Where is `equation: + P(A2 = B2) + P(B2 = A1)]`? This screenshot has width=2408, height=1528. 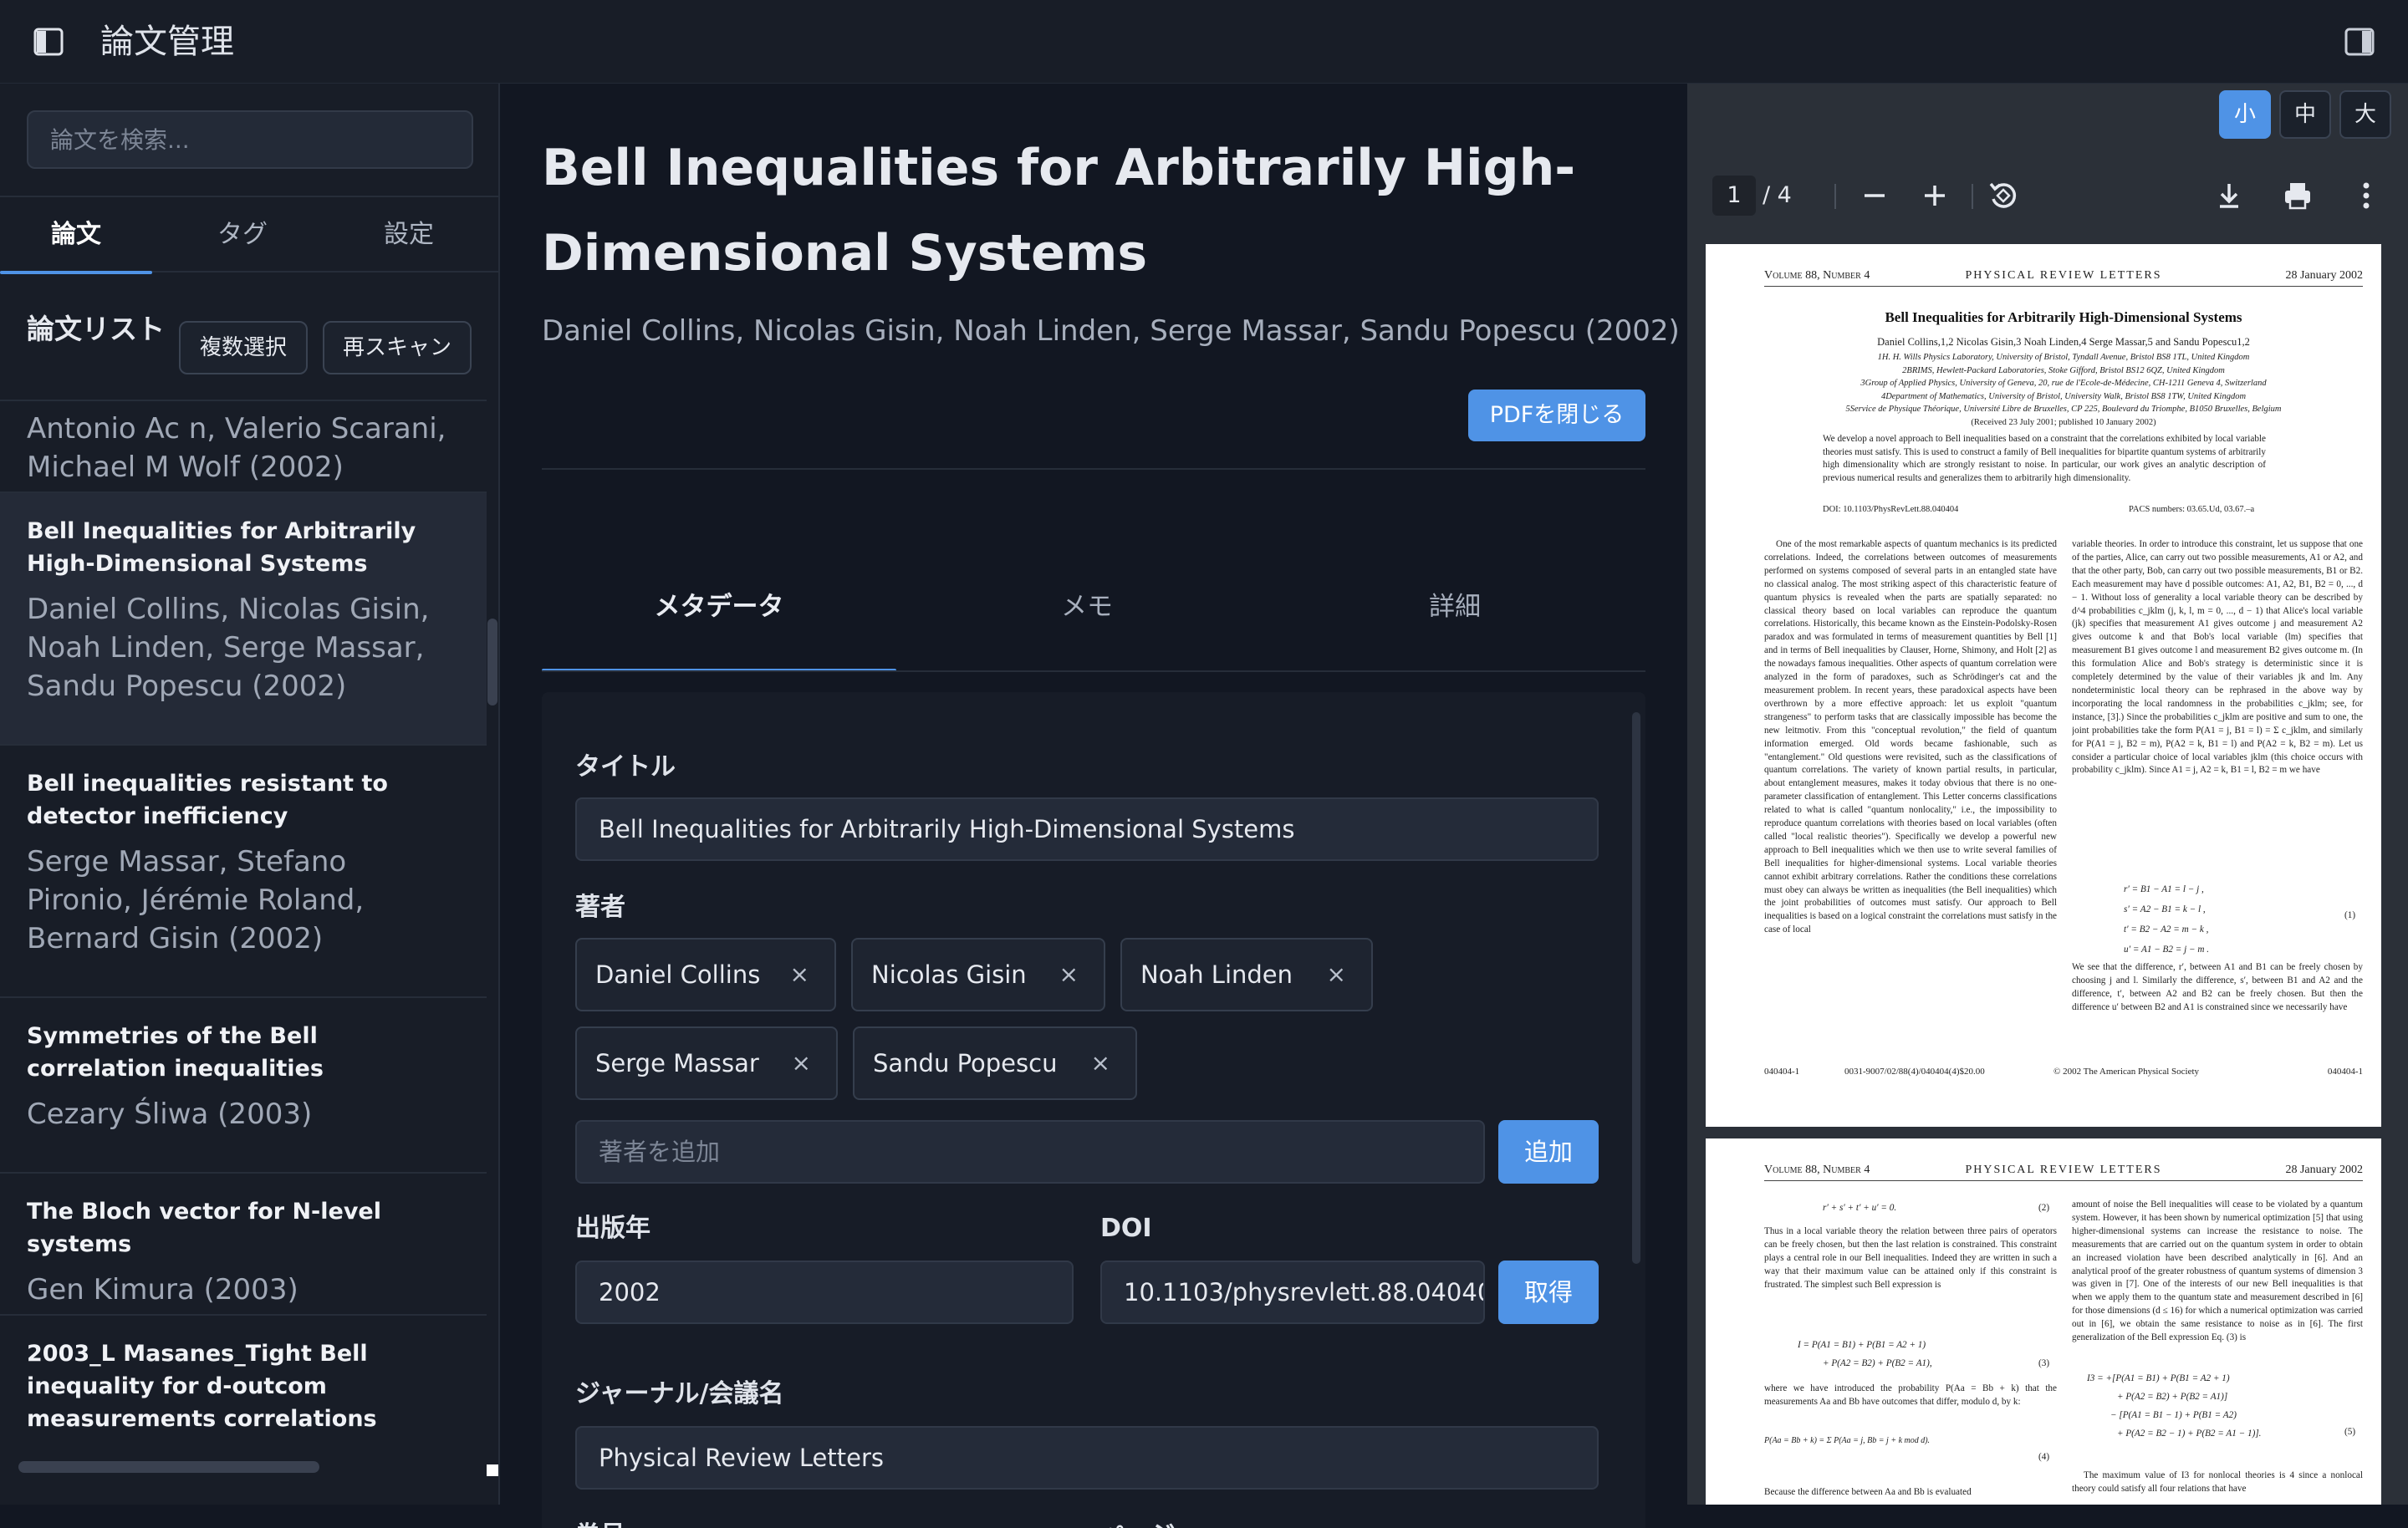
equation: + P(A2 = B2) + P(B2 = A1)] is located at coordinates (2172, 1397).